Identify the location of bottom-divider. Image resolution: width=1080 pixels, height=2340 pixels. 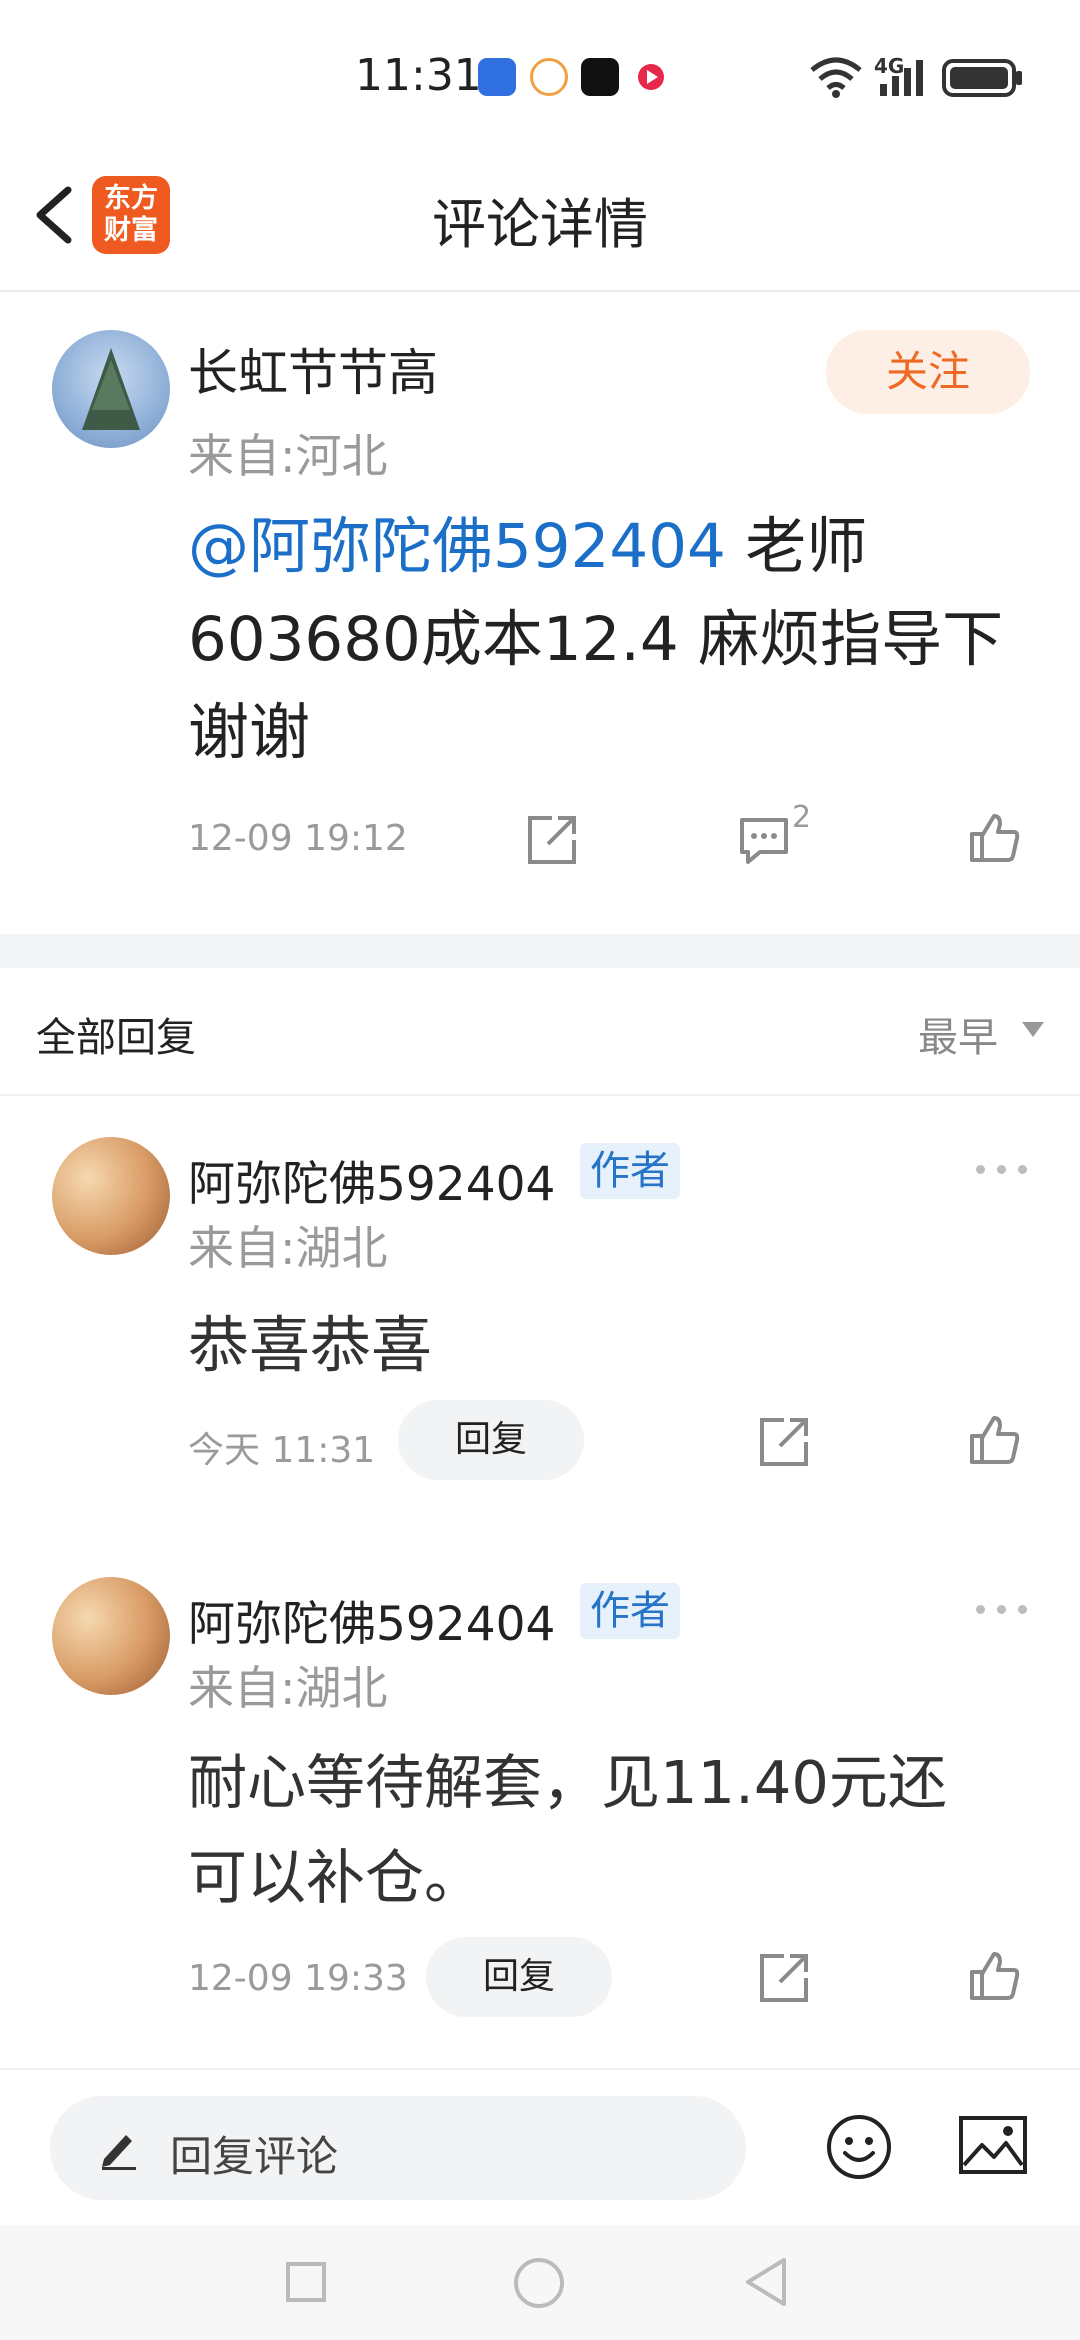
(540, 2069).